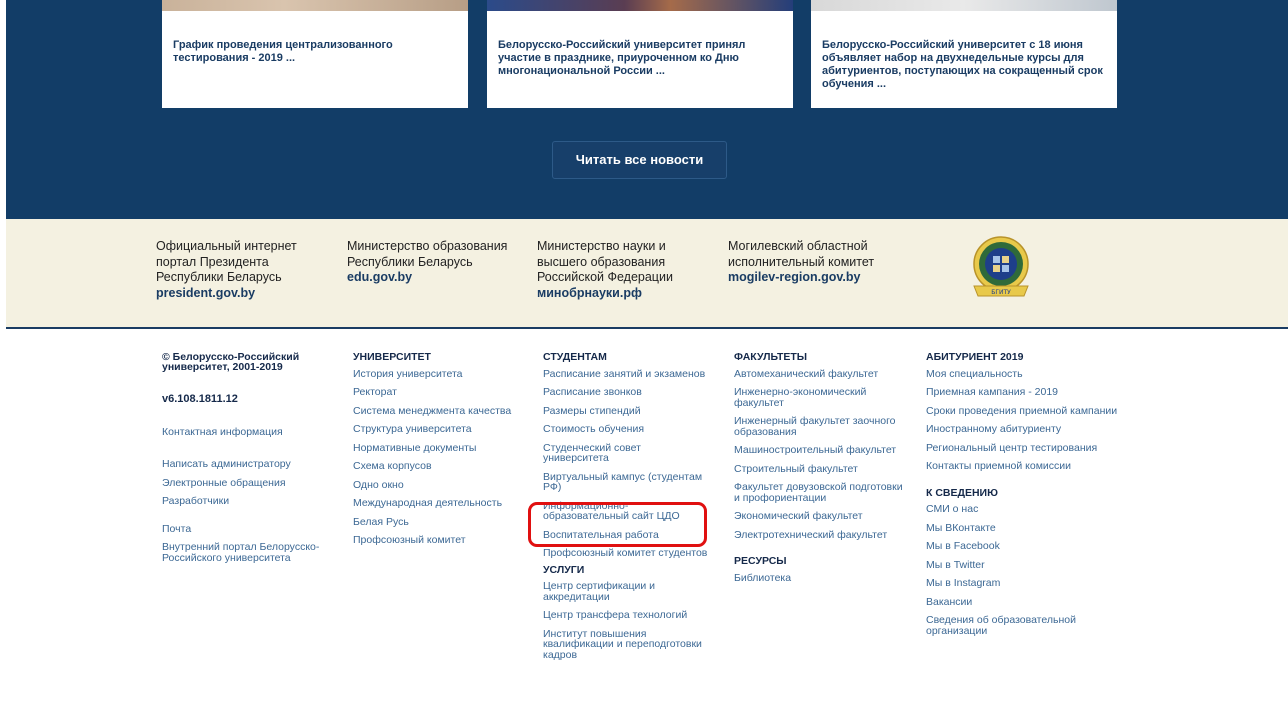 This screenshot has height=703, width=1288. Describe the element at coordinates (625, 591) in the screenshot. I see `footer-link: Центр сертификации и аккредитации` at that location.